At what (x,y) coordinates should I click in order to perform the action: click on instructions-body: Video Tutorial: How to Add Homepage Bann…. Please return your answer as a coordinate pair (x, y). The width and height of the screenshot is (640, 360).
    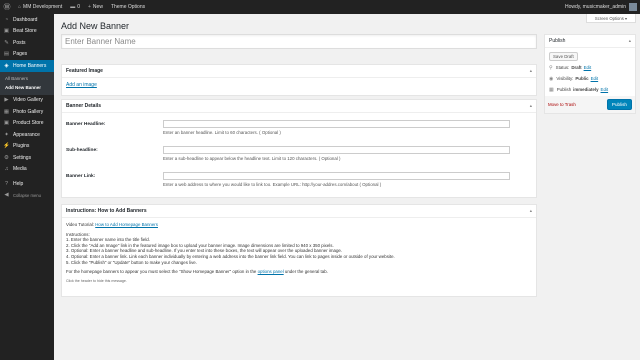
    Looking at the image, I should click on (299, 253).